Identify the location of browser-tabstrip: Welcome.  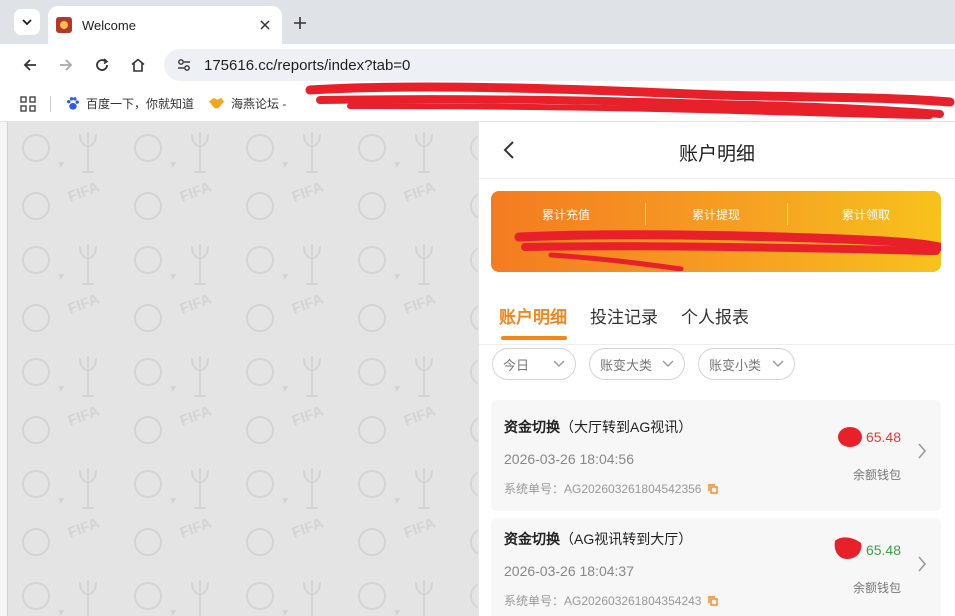
(477, 22).